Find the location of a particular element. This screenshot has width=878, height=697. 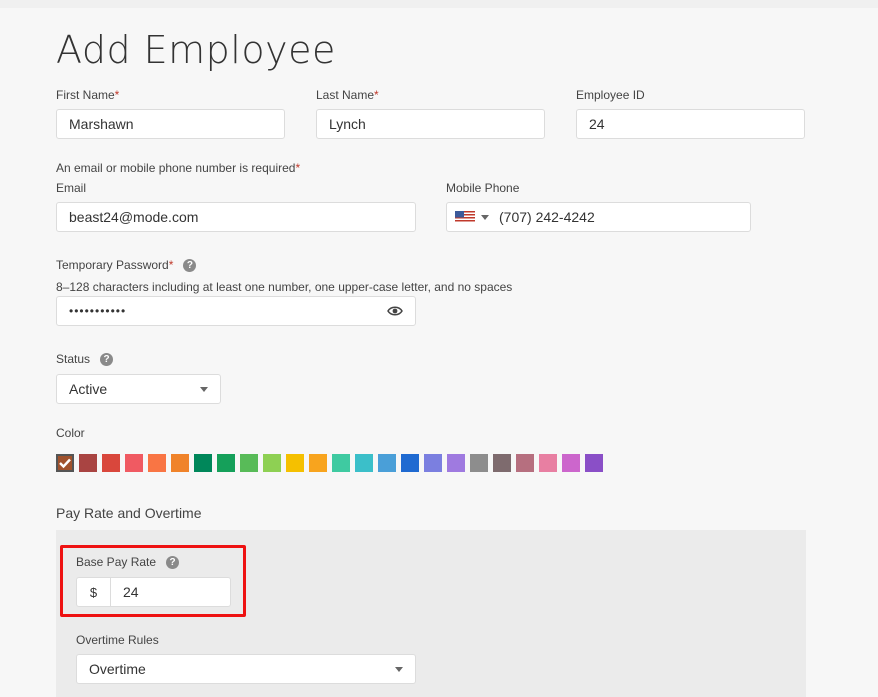

employee-id-label: Employee ID is located at coordinates (610, 95).